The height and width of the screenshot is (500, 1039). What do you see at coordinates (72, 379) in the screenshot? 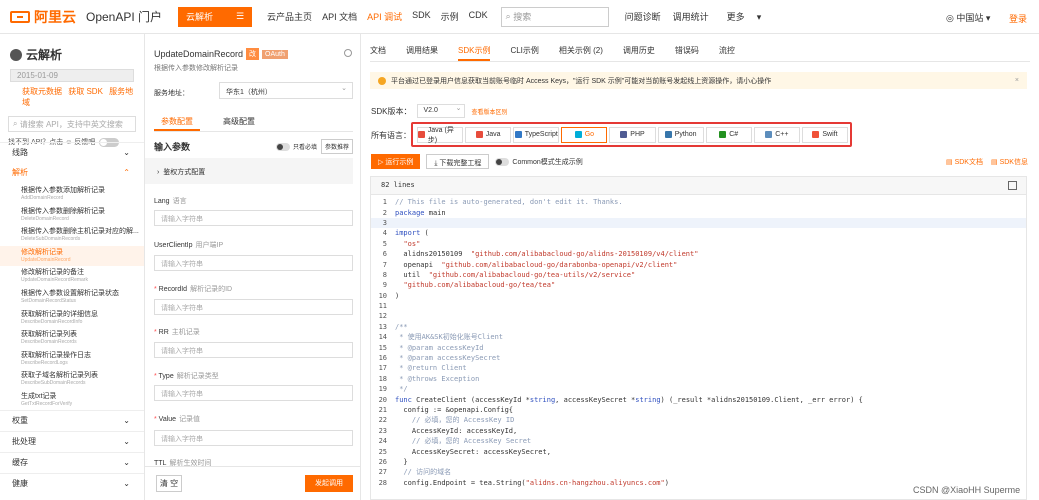
I see `sidebar-item-describe-sub-domain-records: 获取子域名解析记录列表 DescribeSubDomainRecords` at bounding box center [72, 379].